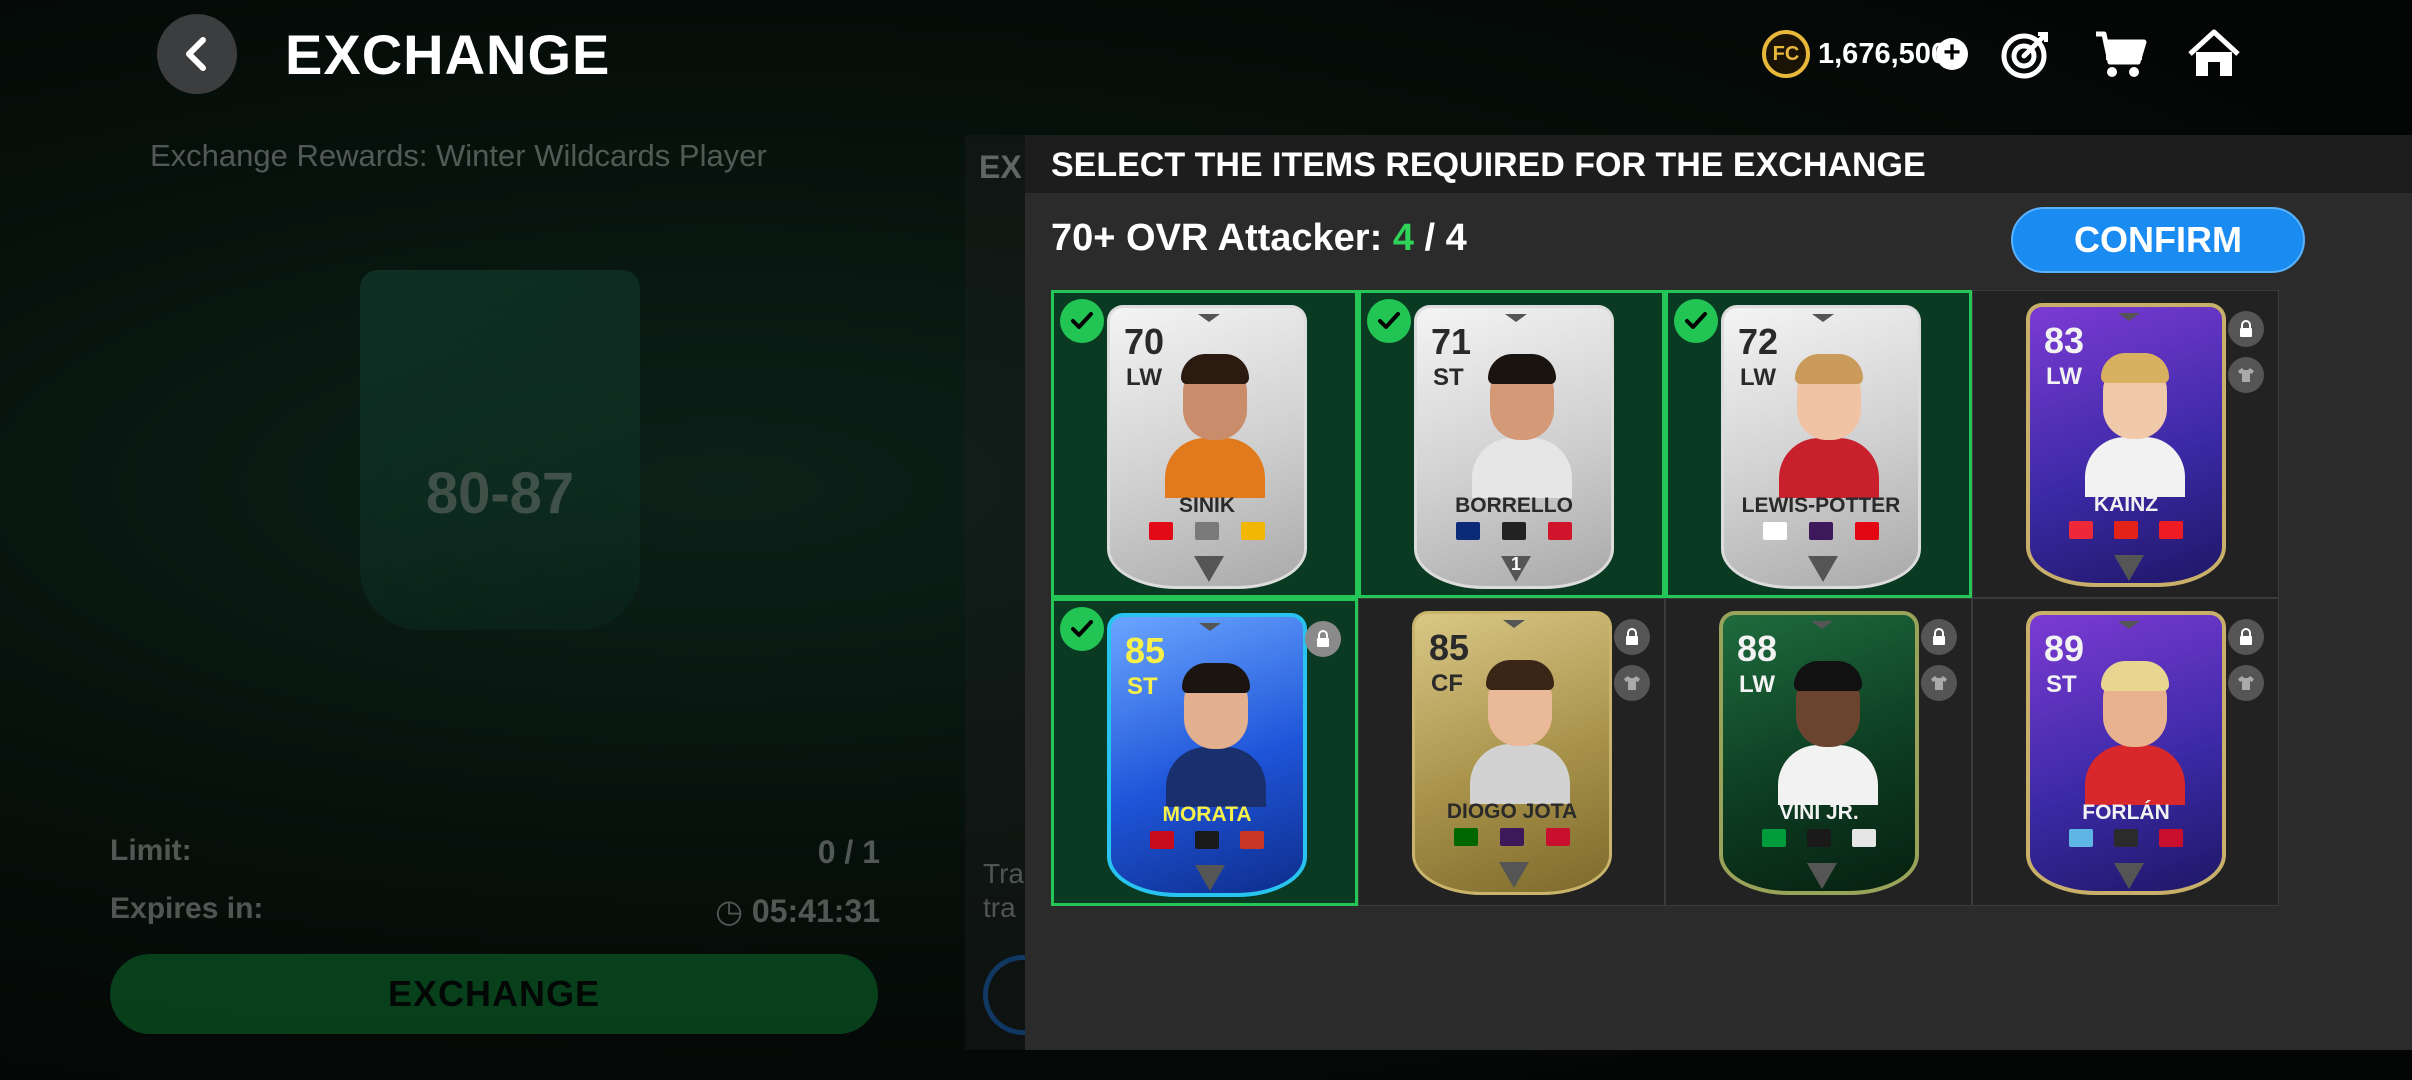 Image resolution: width=2412 pixels, height=1080 pixels. I want to click on player-card: 85 CF DIOGO JOTA, so click(1512, 753).